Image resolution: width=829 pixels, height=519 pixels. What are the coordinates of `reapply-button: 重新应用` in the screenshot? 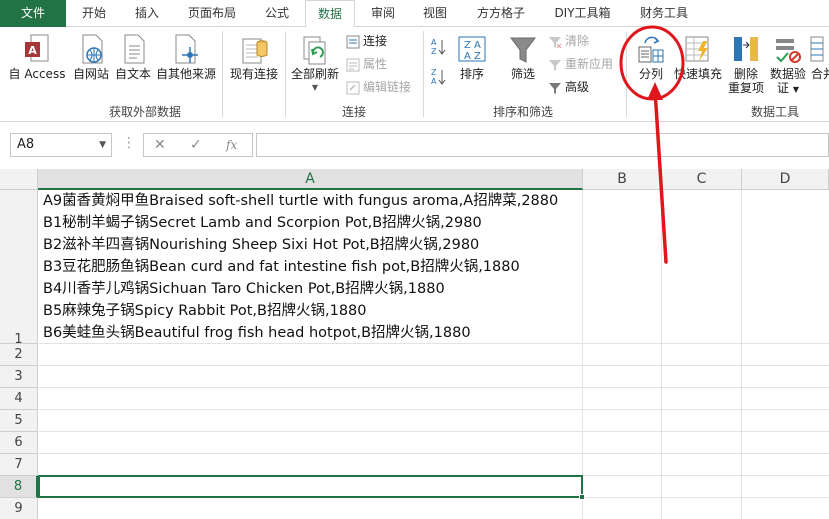 It's located at (580, 64).